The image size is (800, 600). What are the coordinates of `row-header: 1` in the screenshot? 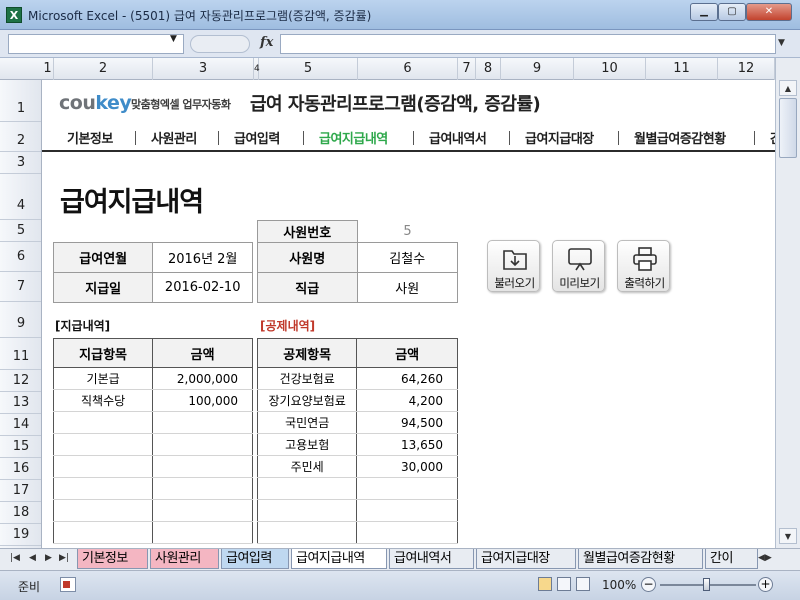 It's located at (20, 101).